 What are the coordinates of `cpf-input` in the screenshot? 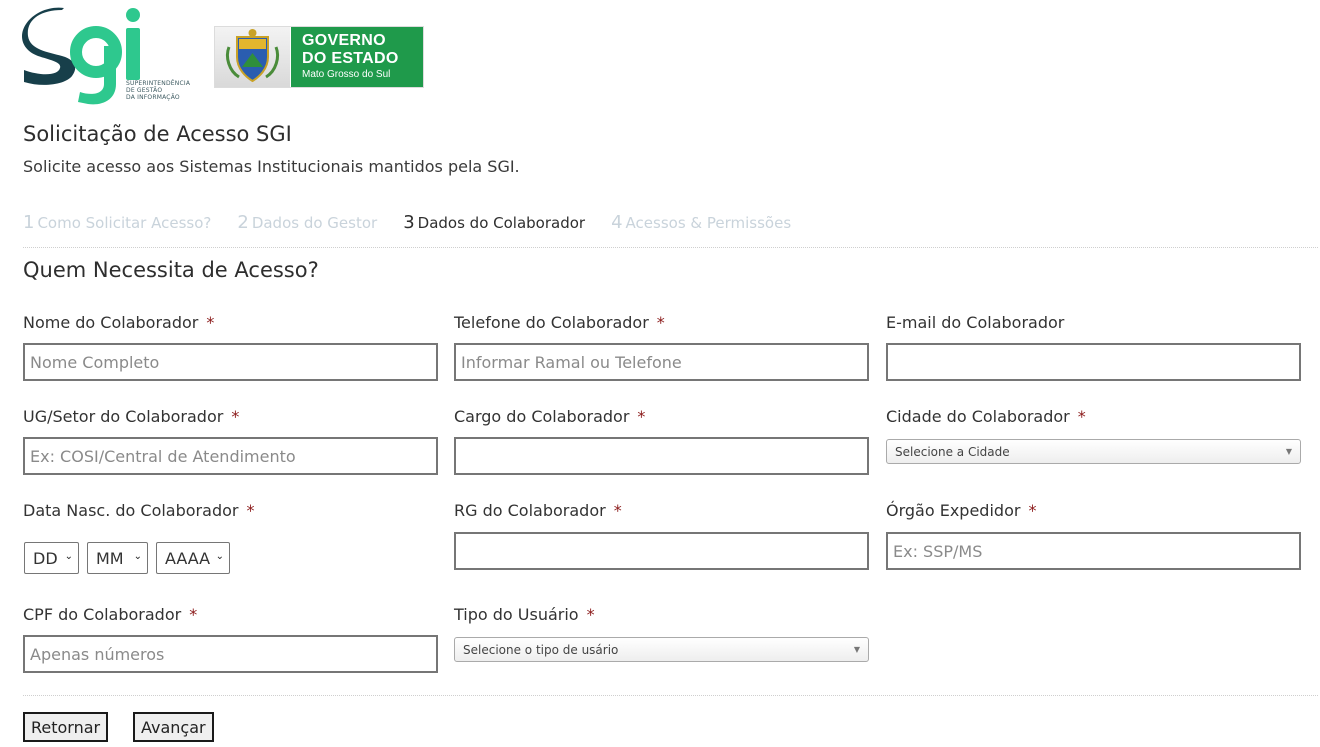 It's located at (230, 654).